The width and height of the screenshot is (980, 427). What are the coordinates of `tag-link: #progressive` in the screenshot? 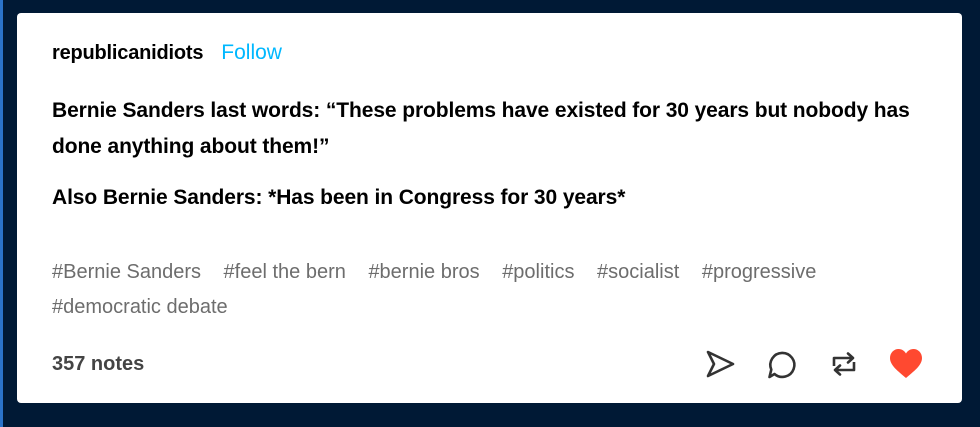 It's located at (759, 272).